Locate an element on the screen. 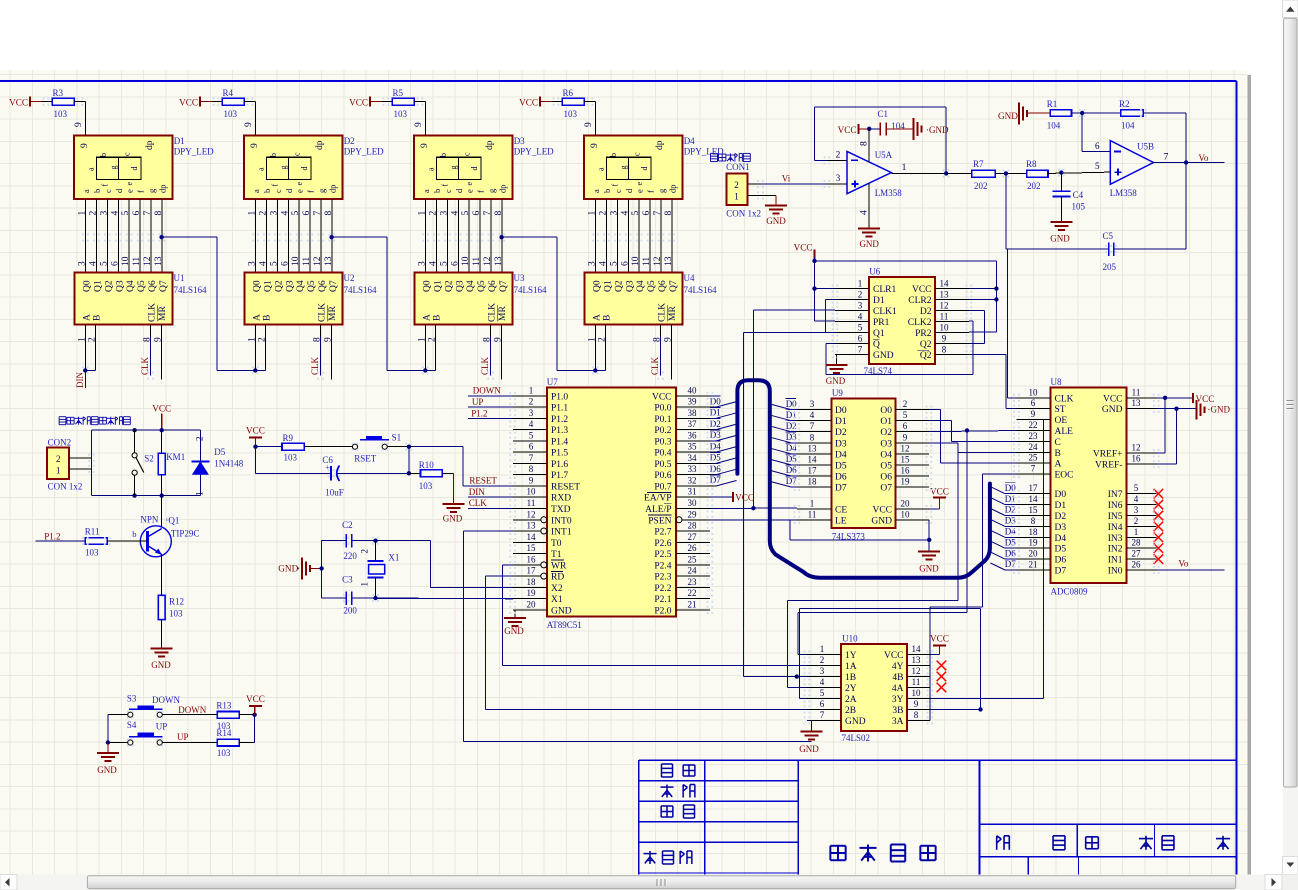 This screenshot has height=890, width=1298. svg-text: 12 is located at coordinates (488, 261).